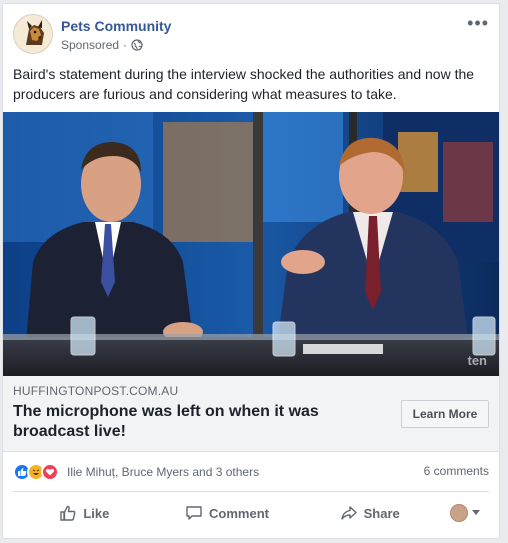 Image resolution: width=508 pixels, height=543 pixels. I want to click on link-domain: HUFFINGTONPOST.COM.AU, so click(96, 391).